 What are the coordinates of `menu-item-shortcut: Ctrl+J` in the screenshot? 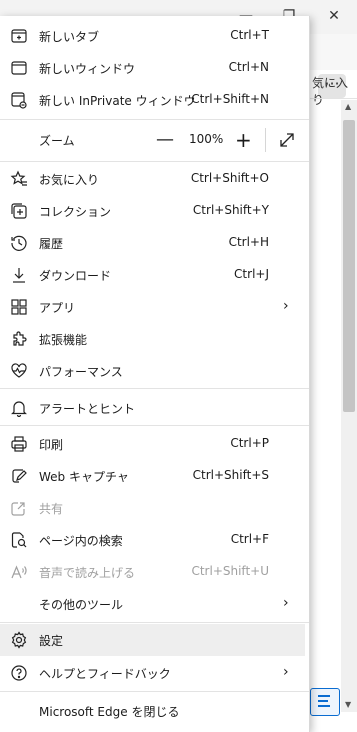 It's located at (251, 274).